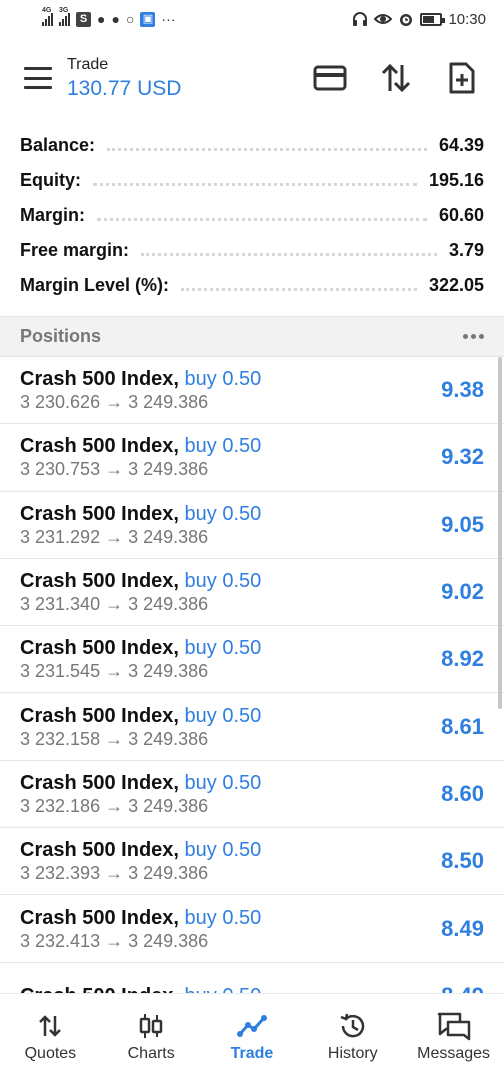 This screenshot has width=504, height=1080. I want to click on nav-history: History, so click(352, 1037).